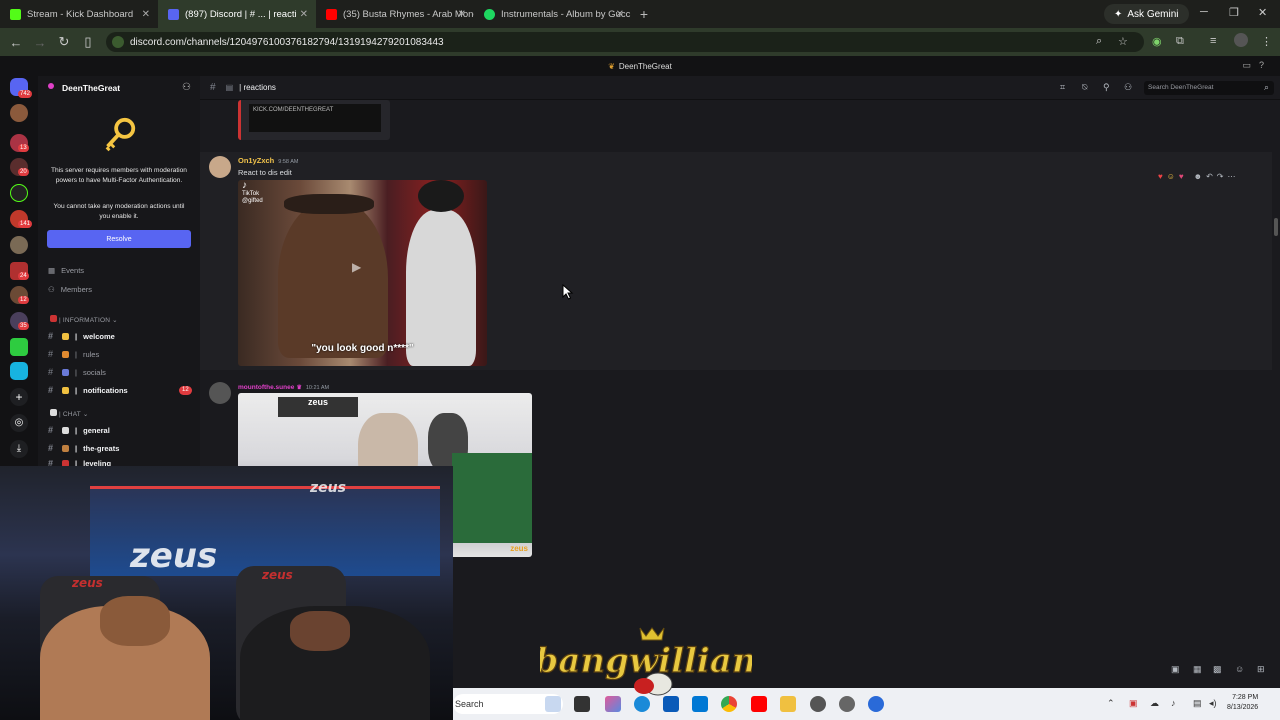 This screenshot has height=720, width=1280. What do you see at coordinates (1123, 41) in the screenshot?
I see `bookmark-star-icon: ☆` at bounding box center [1123, 41].